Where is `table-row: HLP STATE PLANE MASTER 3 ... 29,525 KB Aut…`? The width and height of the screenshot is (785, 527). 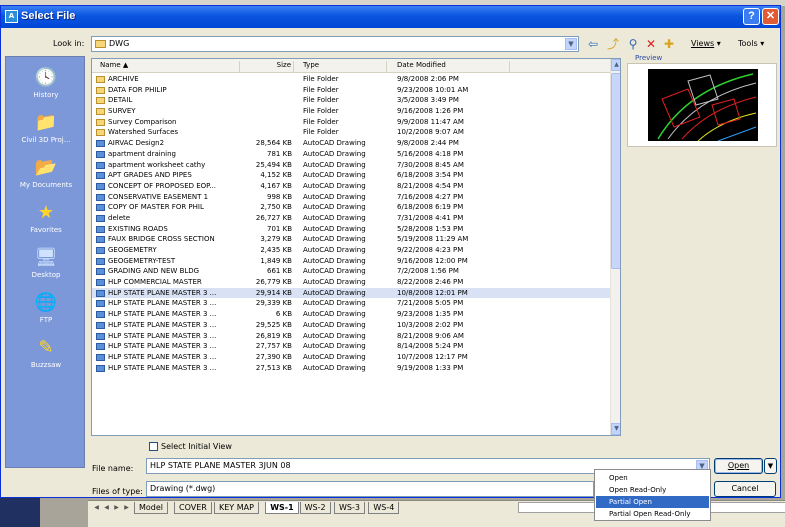
table-row: HLP STATE PLANE MASTER 3 ... 29,525 KB Aut… is located at coordinates (351, 325).